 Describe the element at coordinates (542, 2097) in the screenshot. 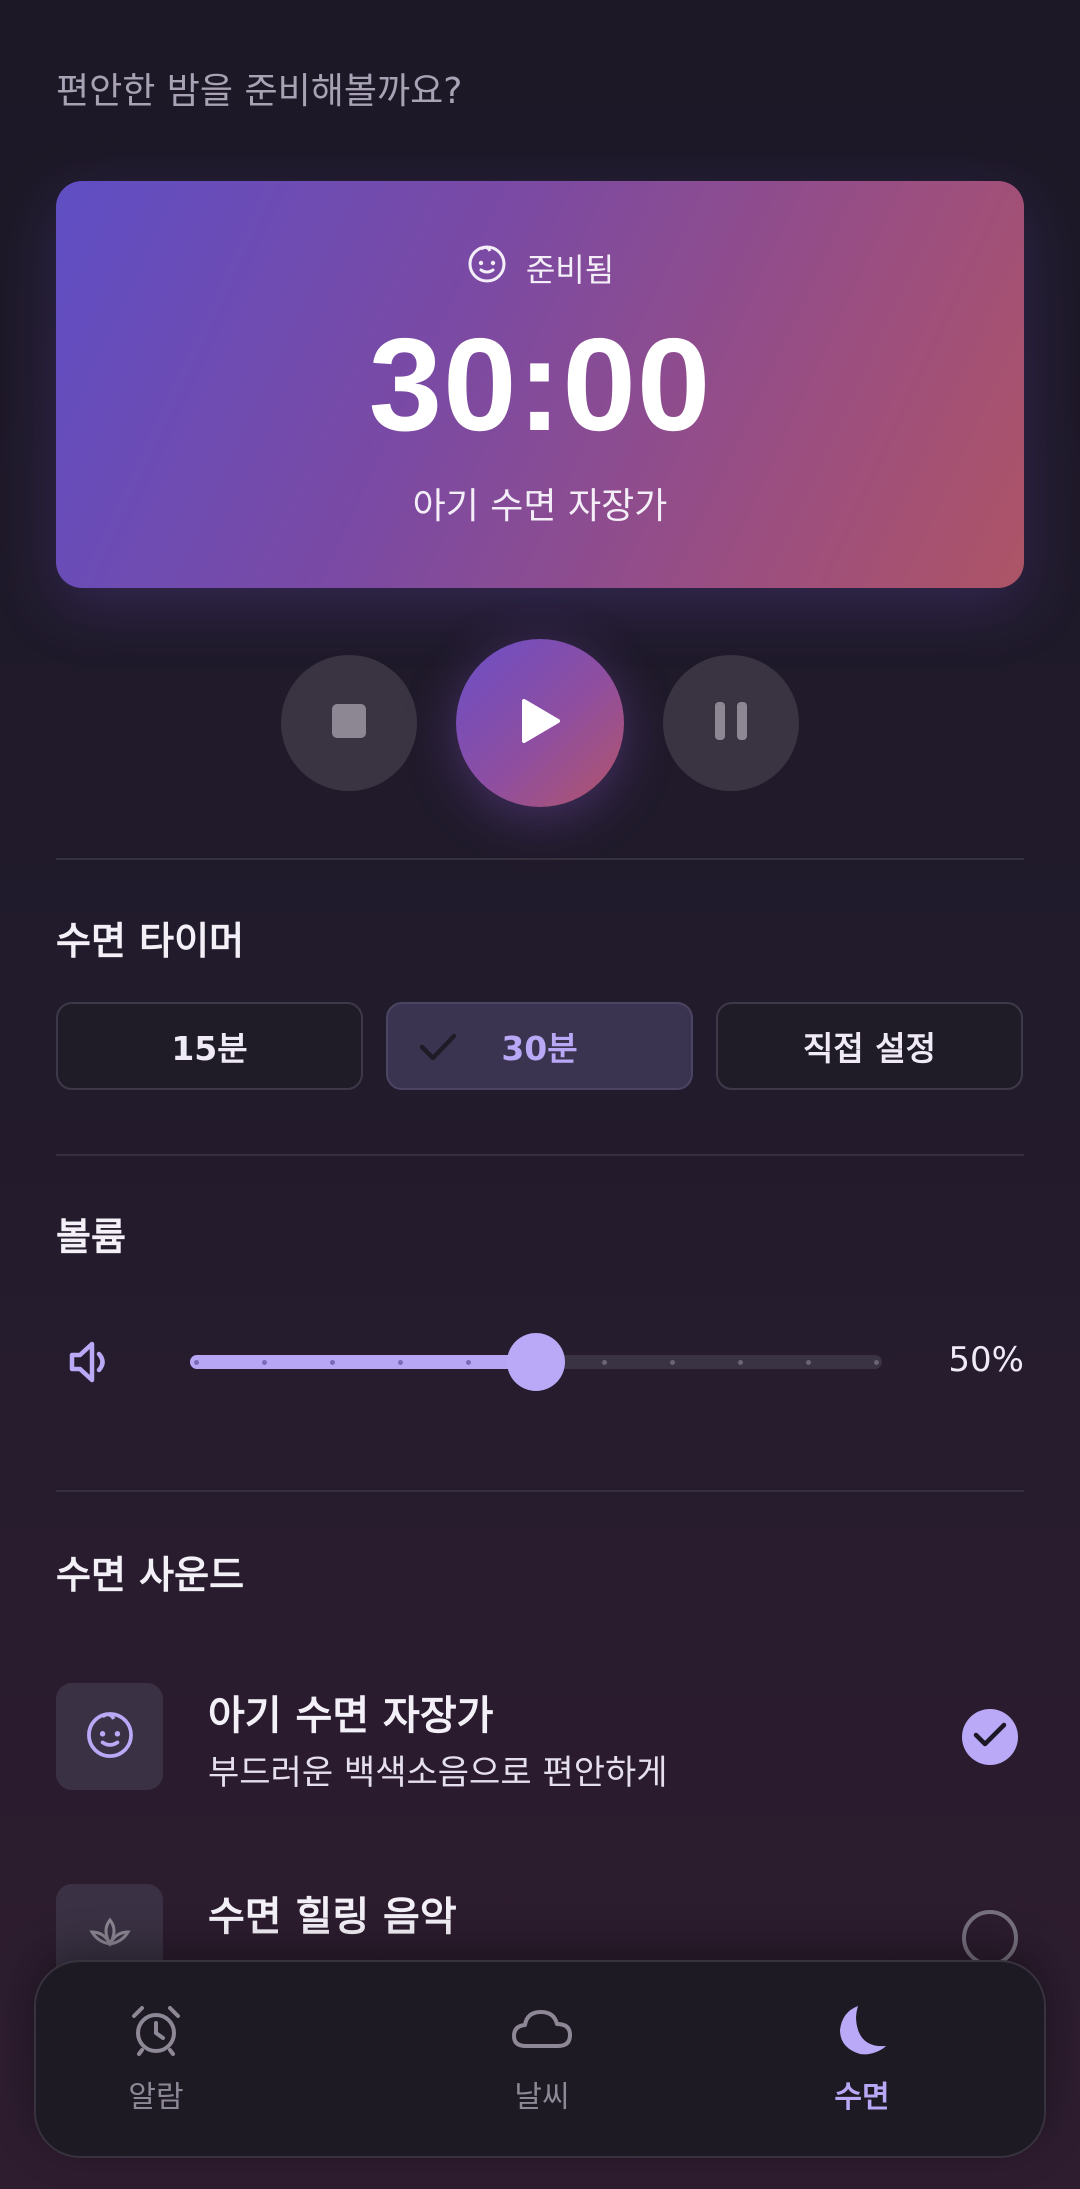

I see `nav-label: 날씨` at that location.